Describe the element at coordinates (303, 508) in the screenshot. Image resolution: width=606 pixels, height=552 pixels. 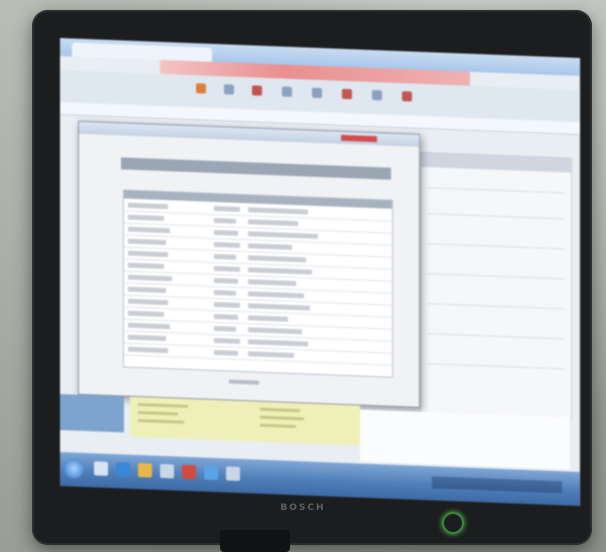
I see `monitor-brand-logo: BOSCH` at that location.